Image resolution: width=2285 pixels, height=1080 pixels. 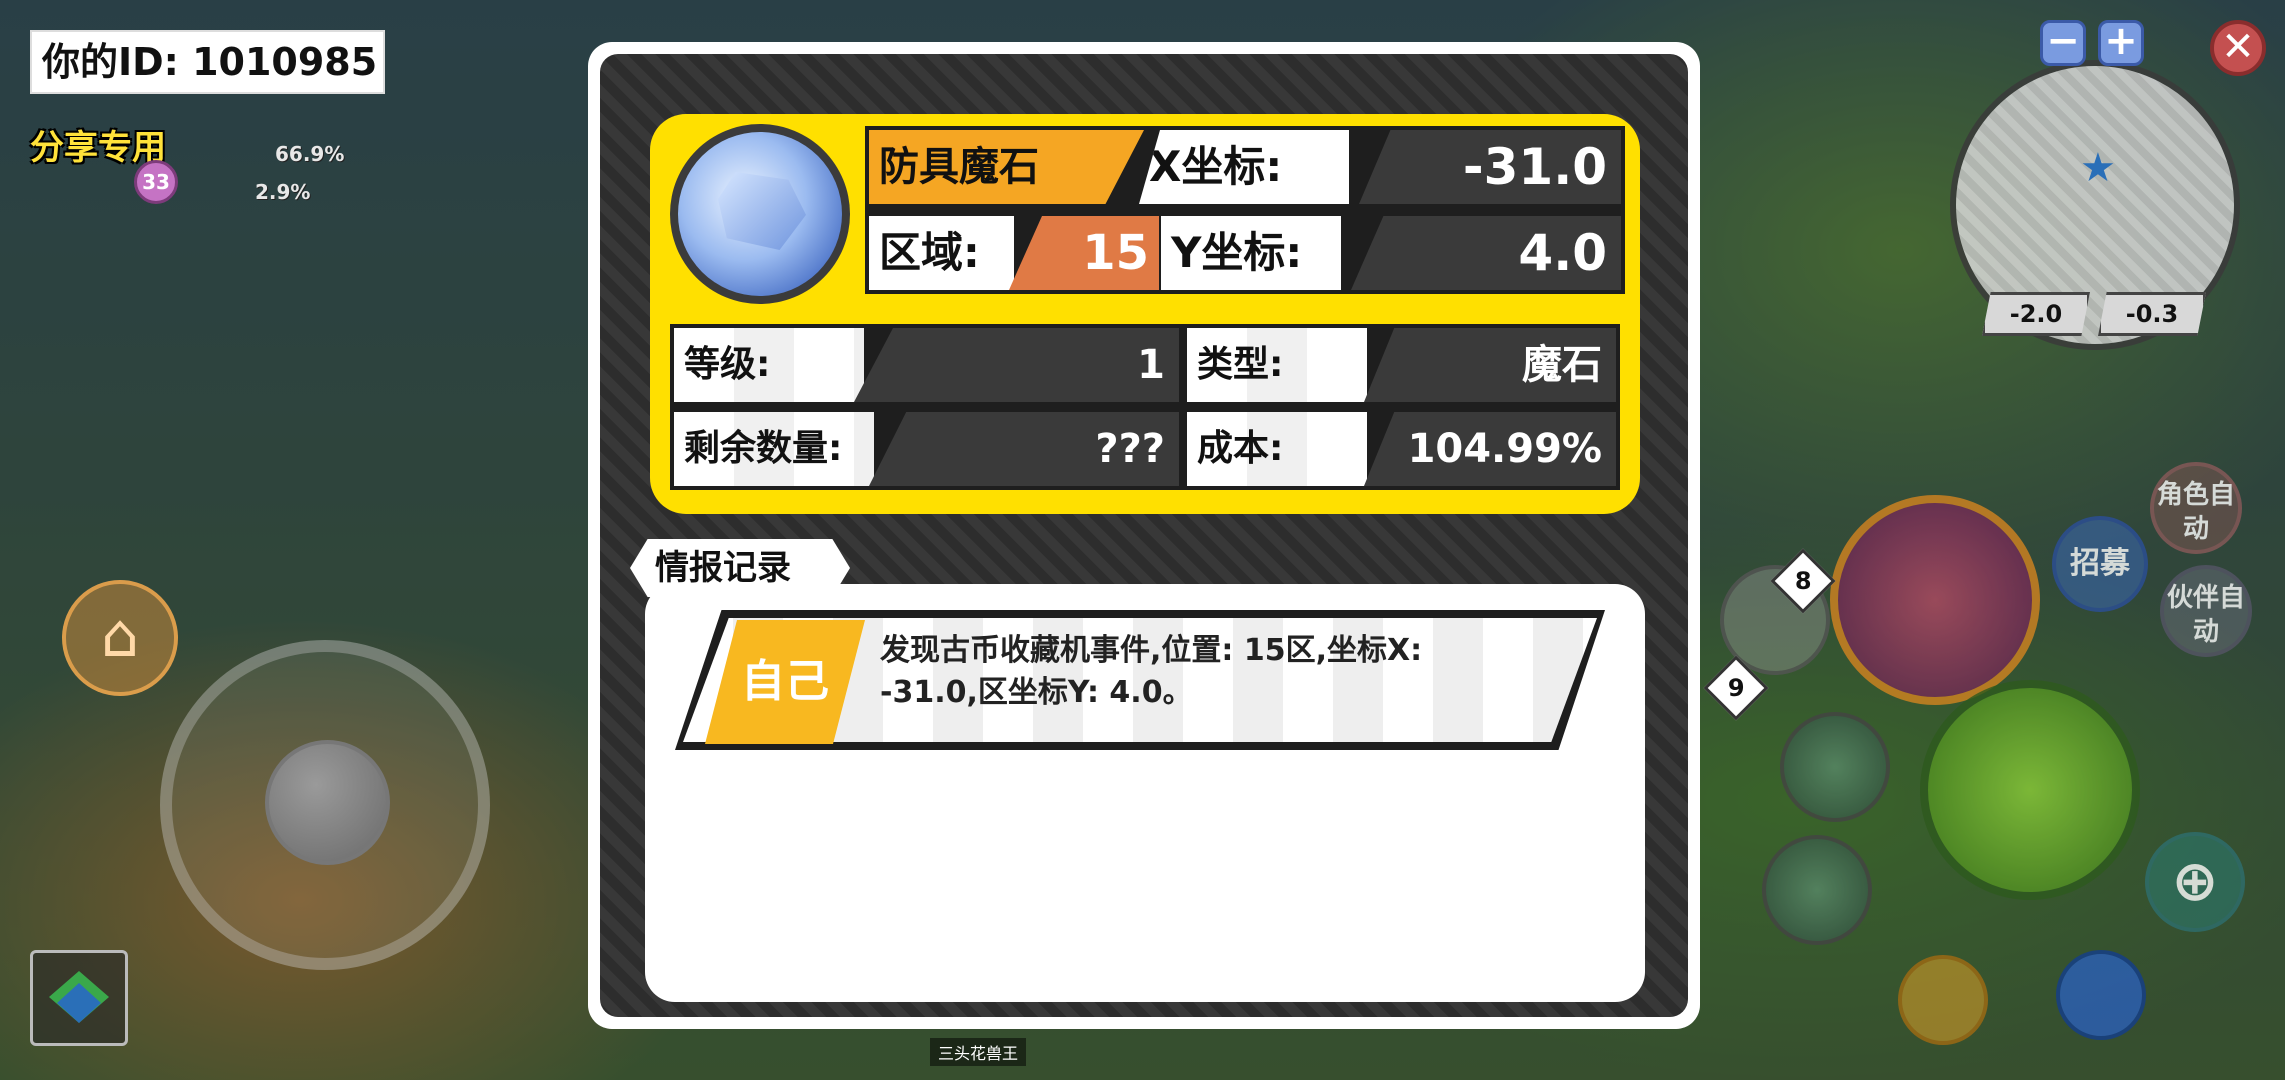 What do you see at coordinates (1251, 253) in the screenshot?
I see `y-coord-label: Y坐标:` at bounding box center [1251, 253].